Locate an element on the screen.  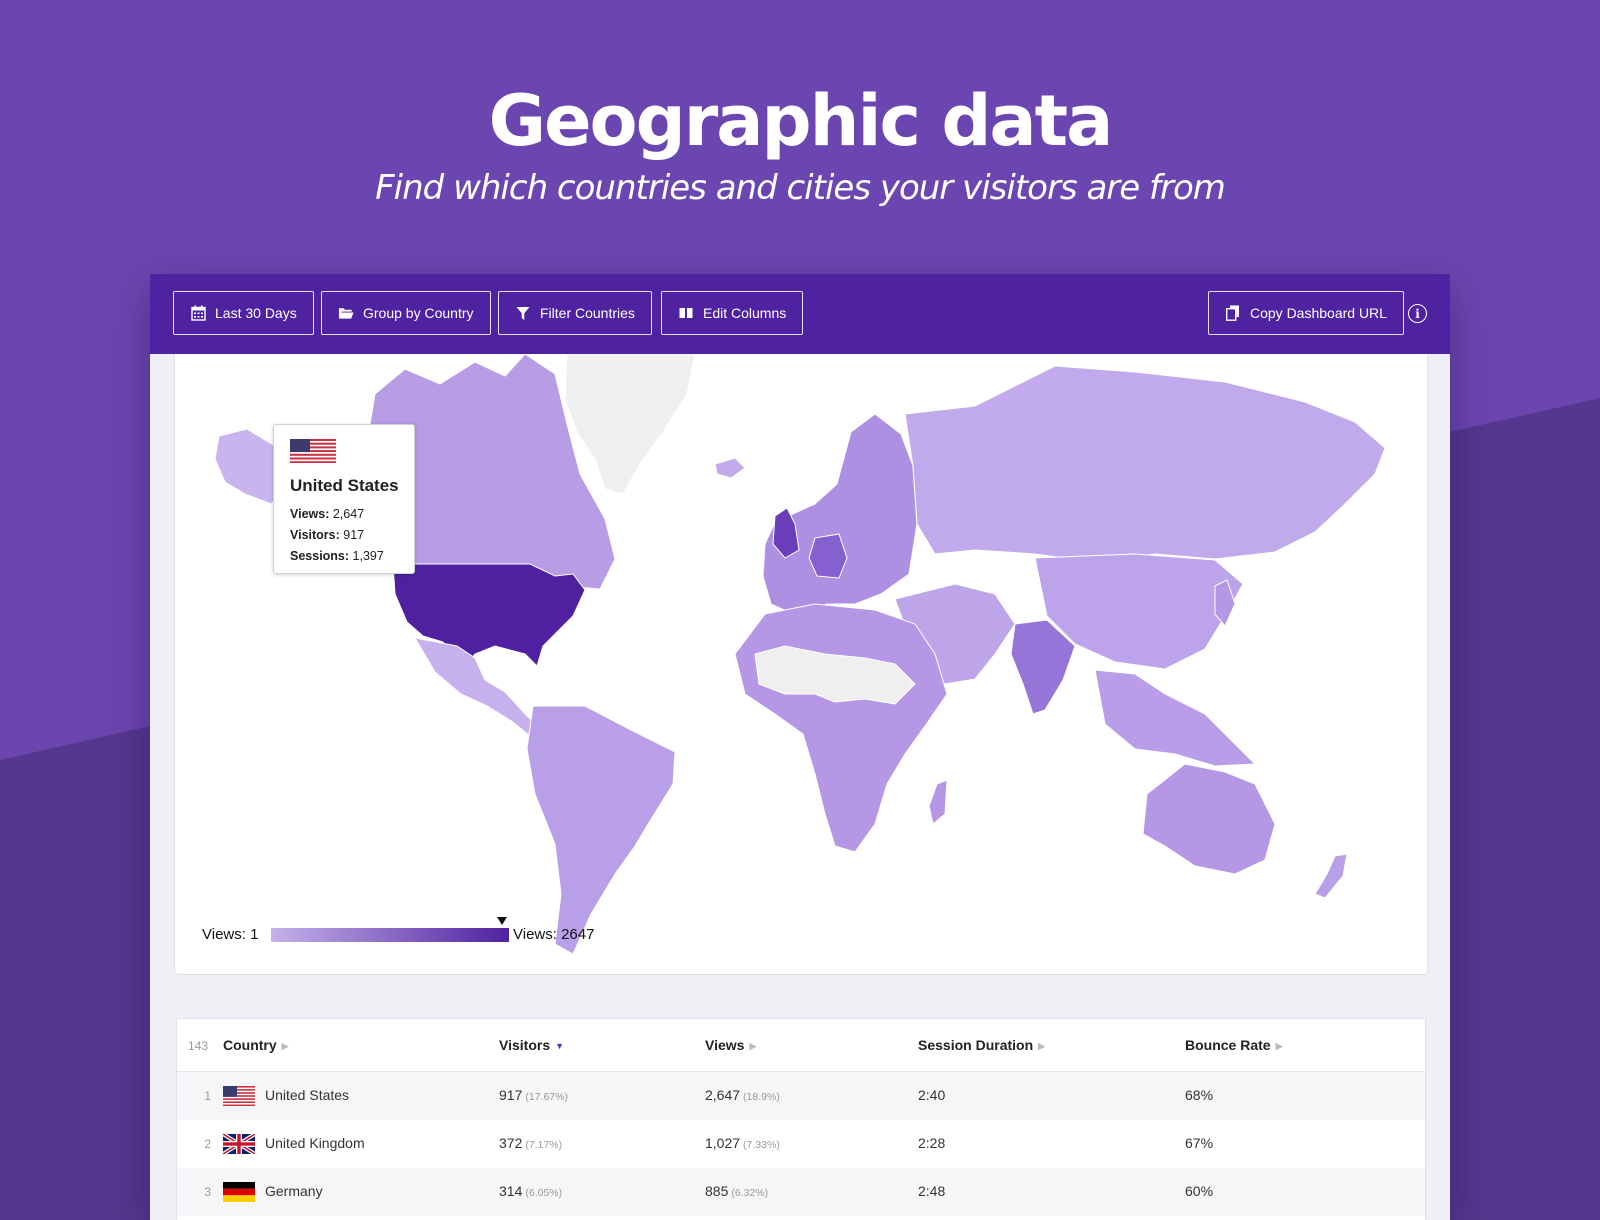
views-value: 2,647 is located at coordinates (723, 1095).